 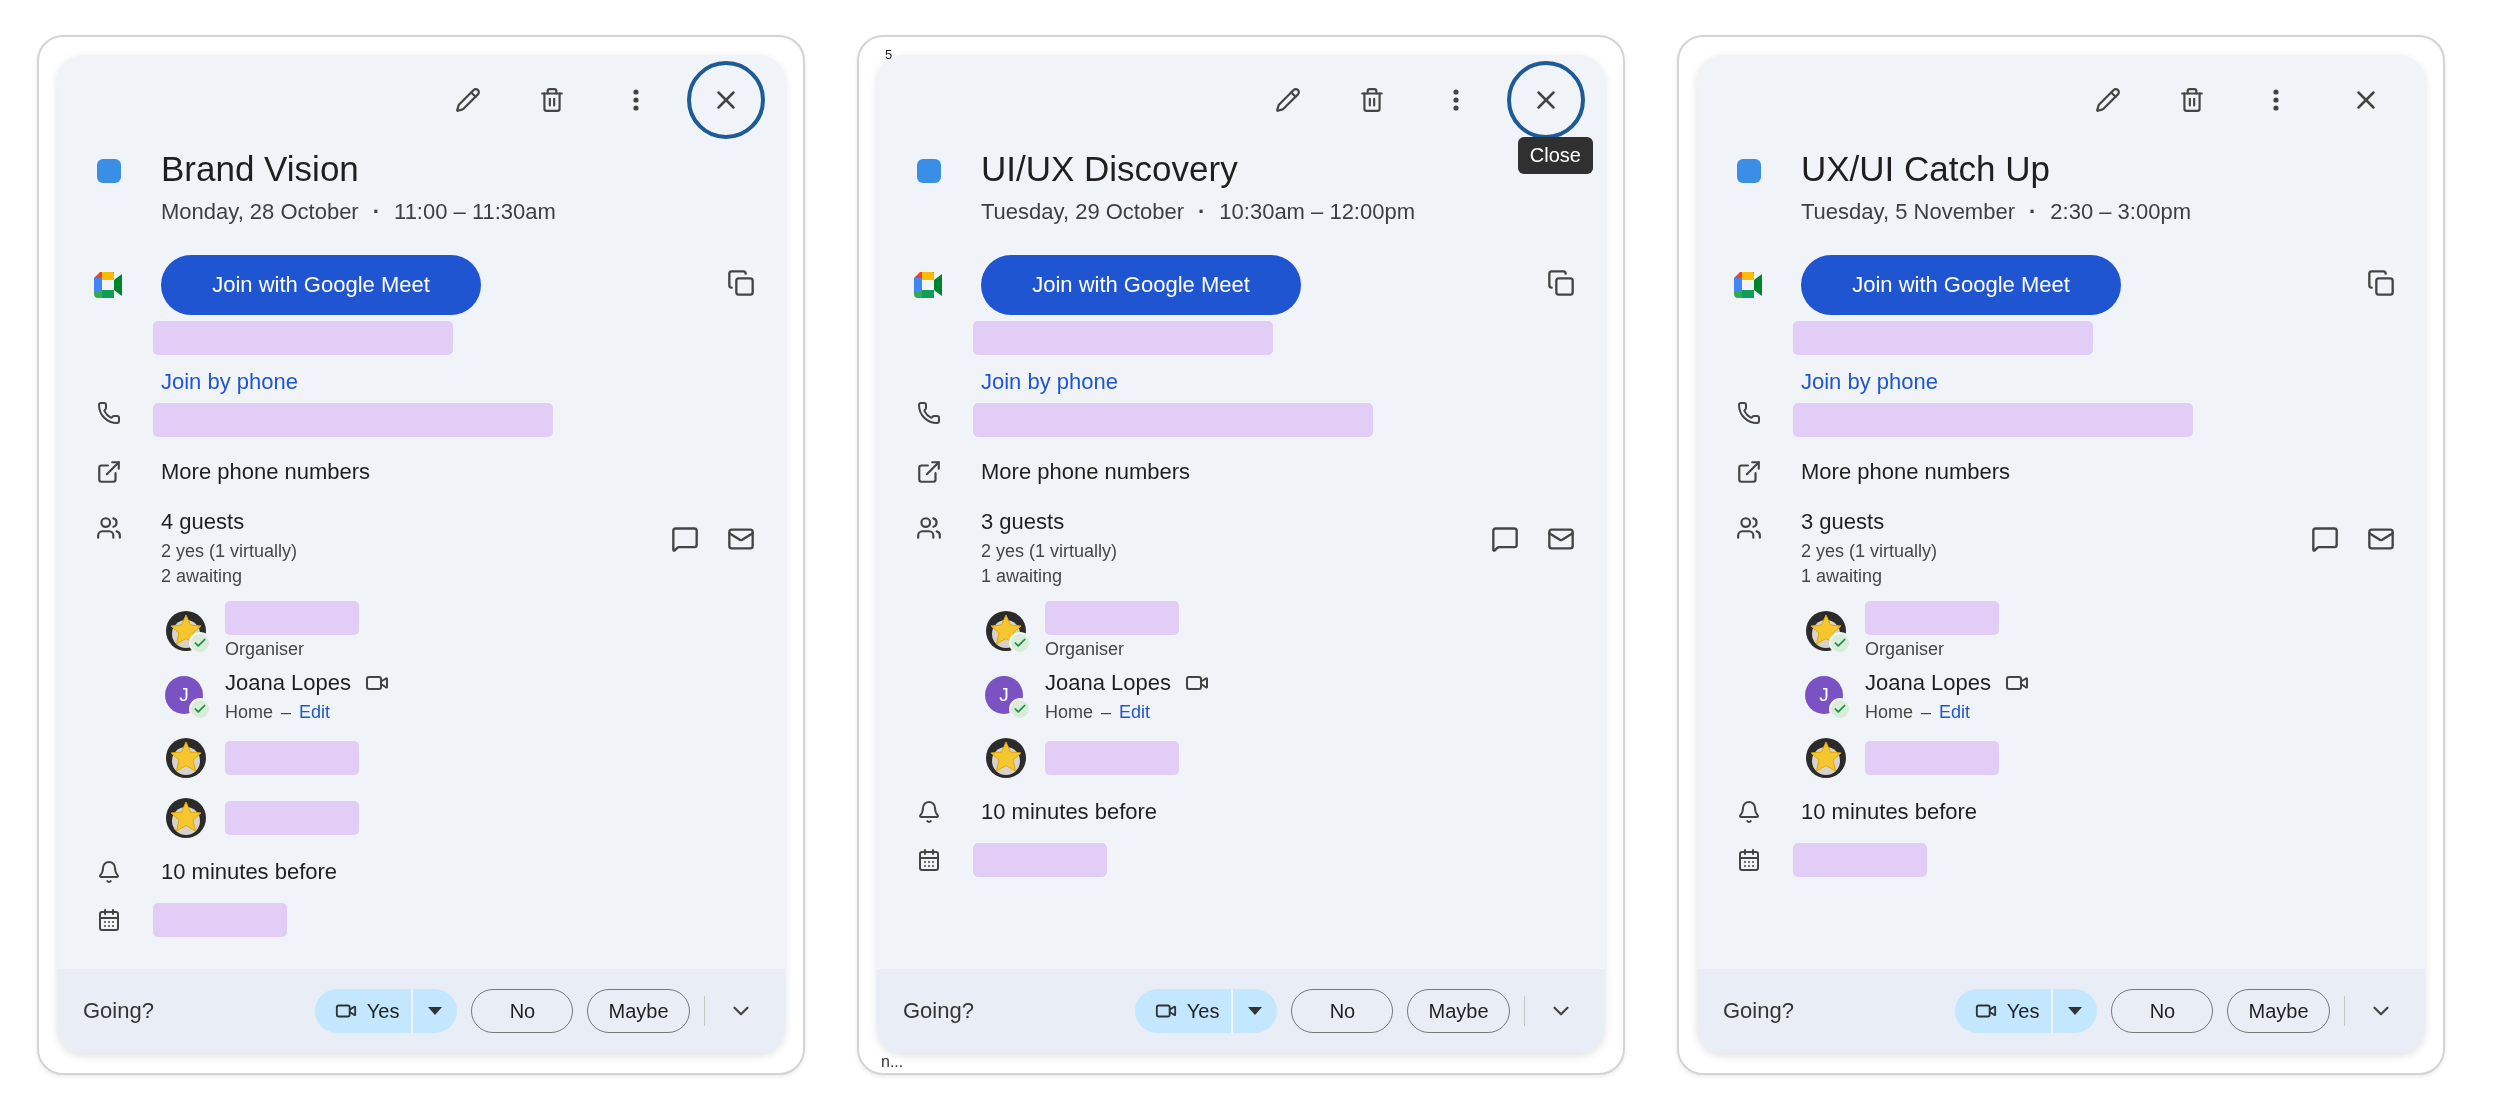 What do you see at coordinates (1555, 155) in the screenshot?
I see `close-tooltip: Close` at bounding box center [1555, 155].